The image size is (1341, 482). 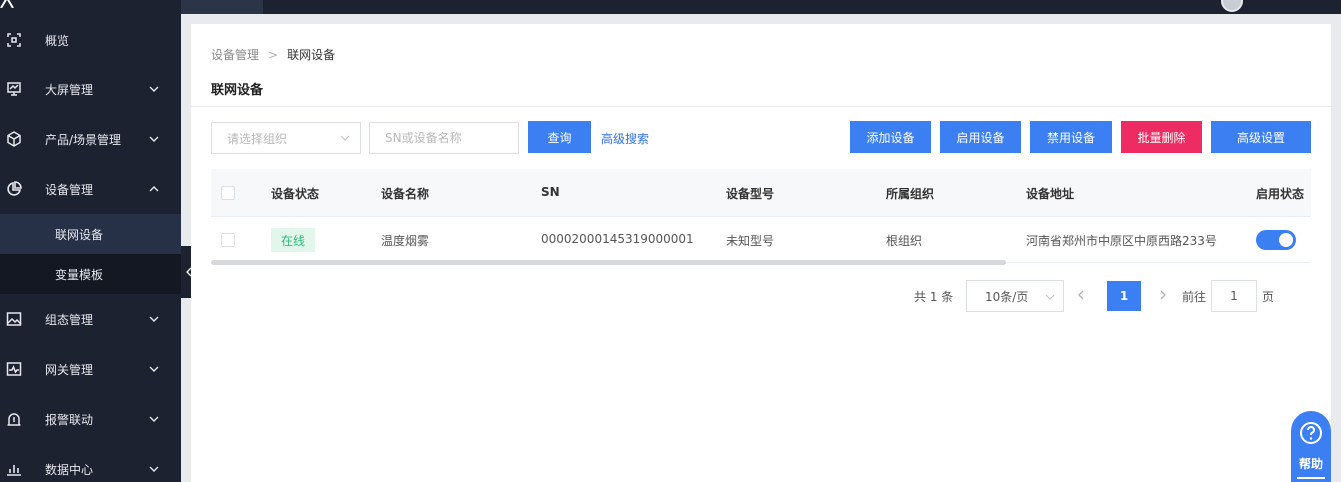 I want to click on column-header: SN, so click(x=550, y=192).